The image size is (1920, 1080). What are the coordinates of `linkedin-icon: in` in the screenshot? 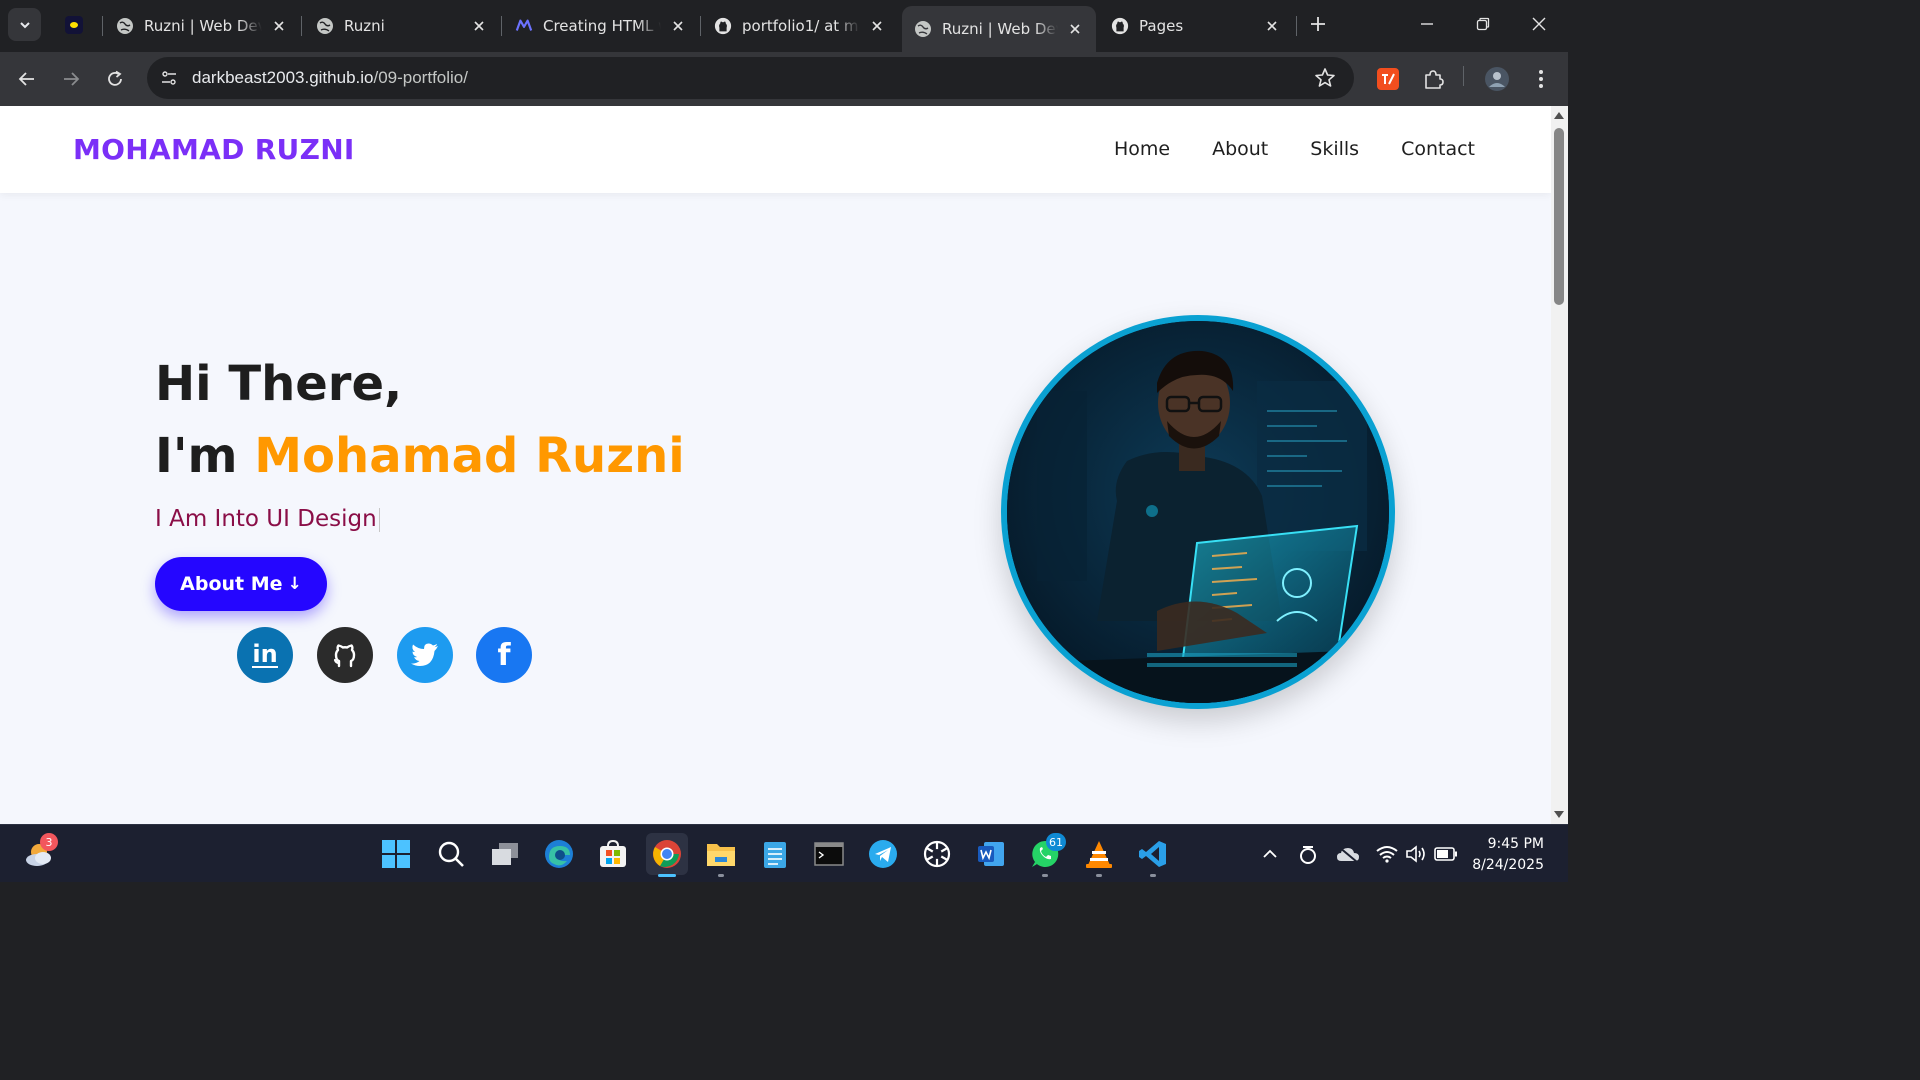 It's located at (265, 654).